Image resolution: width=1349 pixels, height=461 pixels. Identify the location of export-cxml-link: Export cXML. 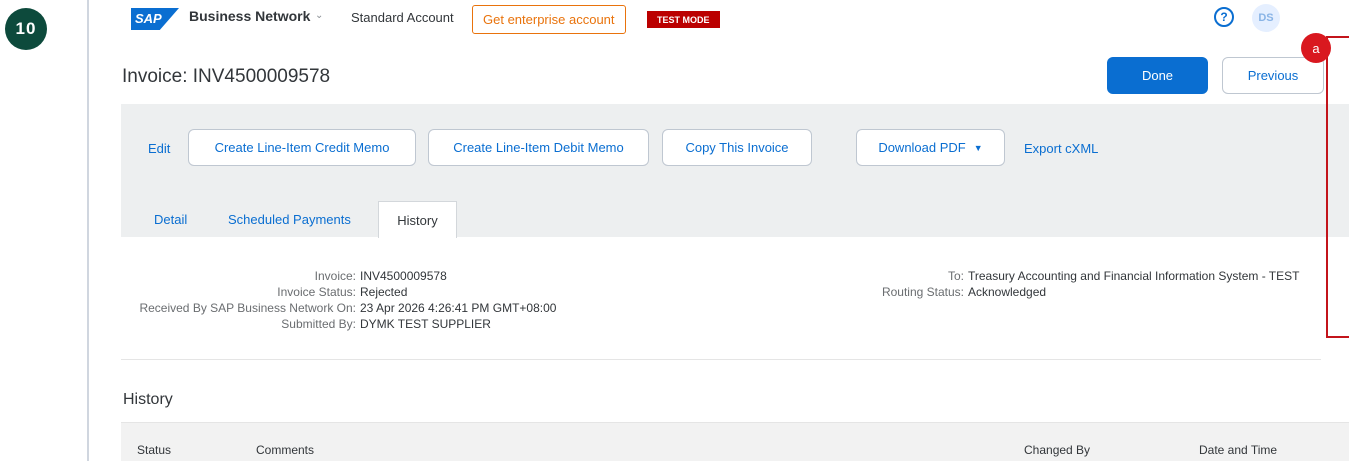
(1061, 148).